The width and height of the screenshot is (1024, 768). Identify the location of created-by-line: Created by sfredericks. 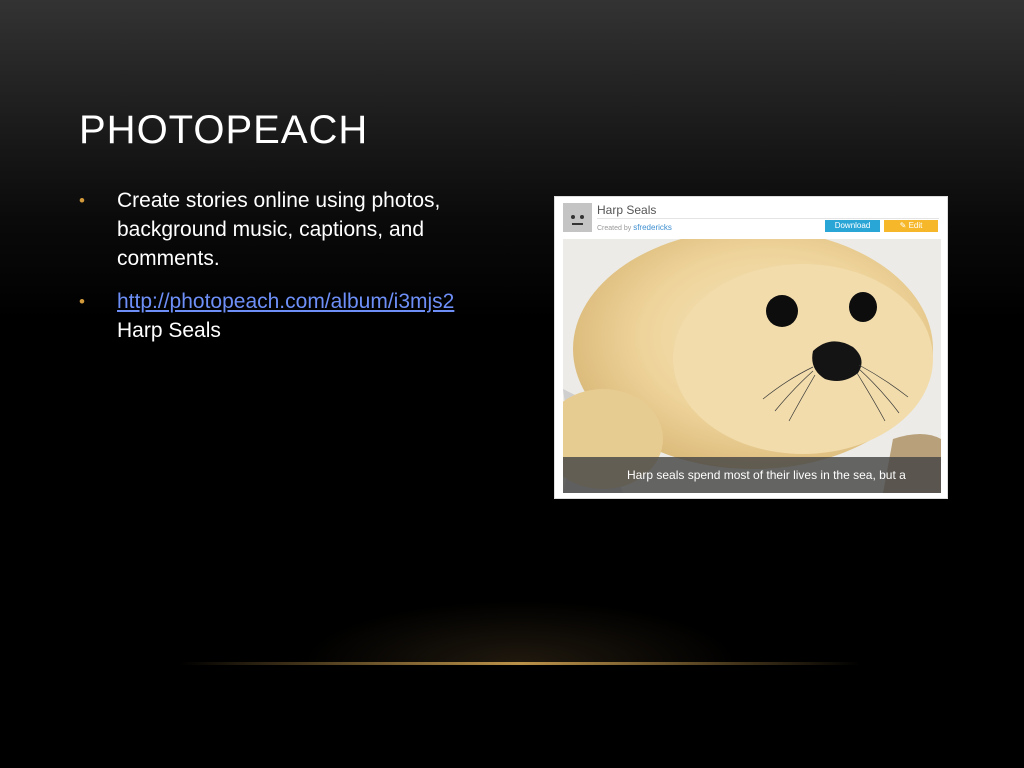
(634, 227).